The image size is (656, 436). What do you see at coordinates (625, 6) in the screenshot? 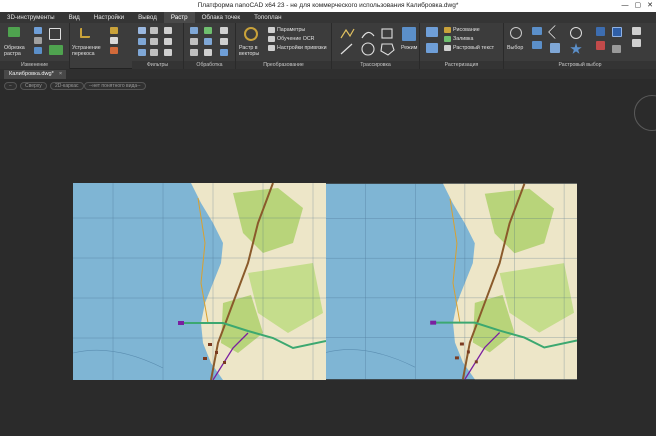
I see `minimize-button: —` at bounding box center [625, 6].